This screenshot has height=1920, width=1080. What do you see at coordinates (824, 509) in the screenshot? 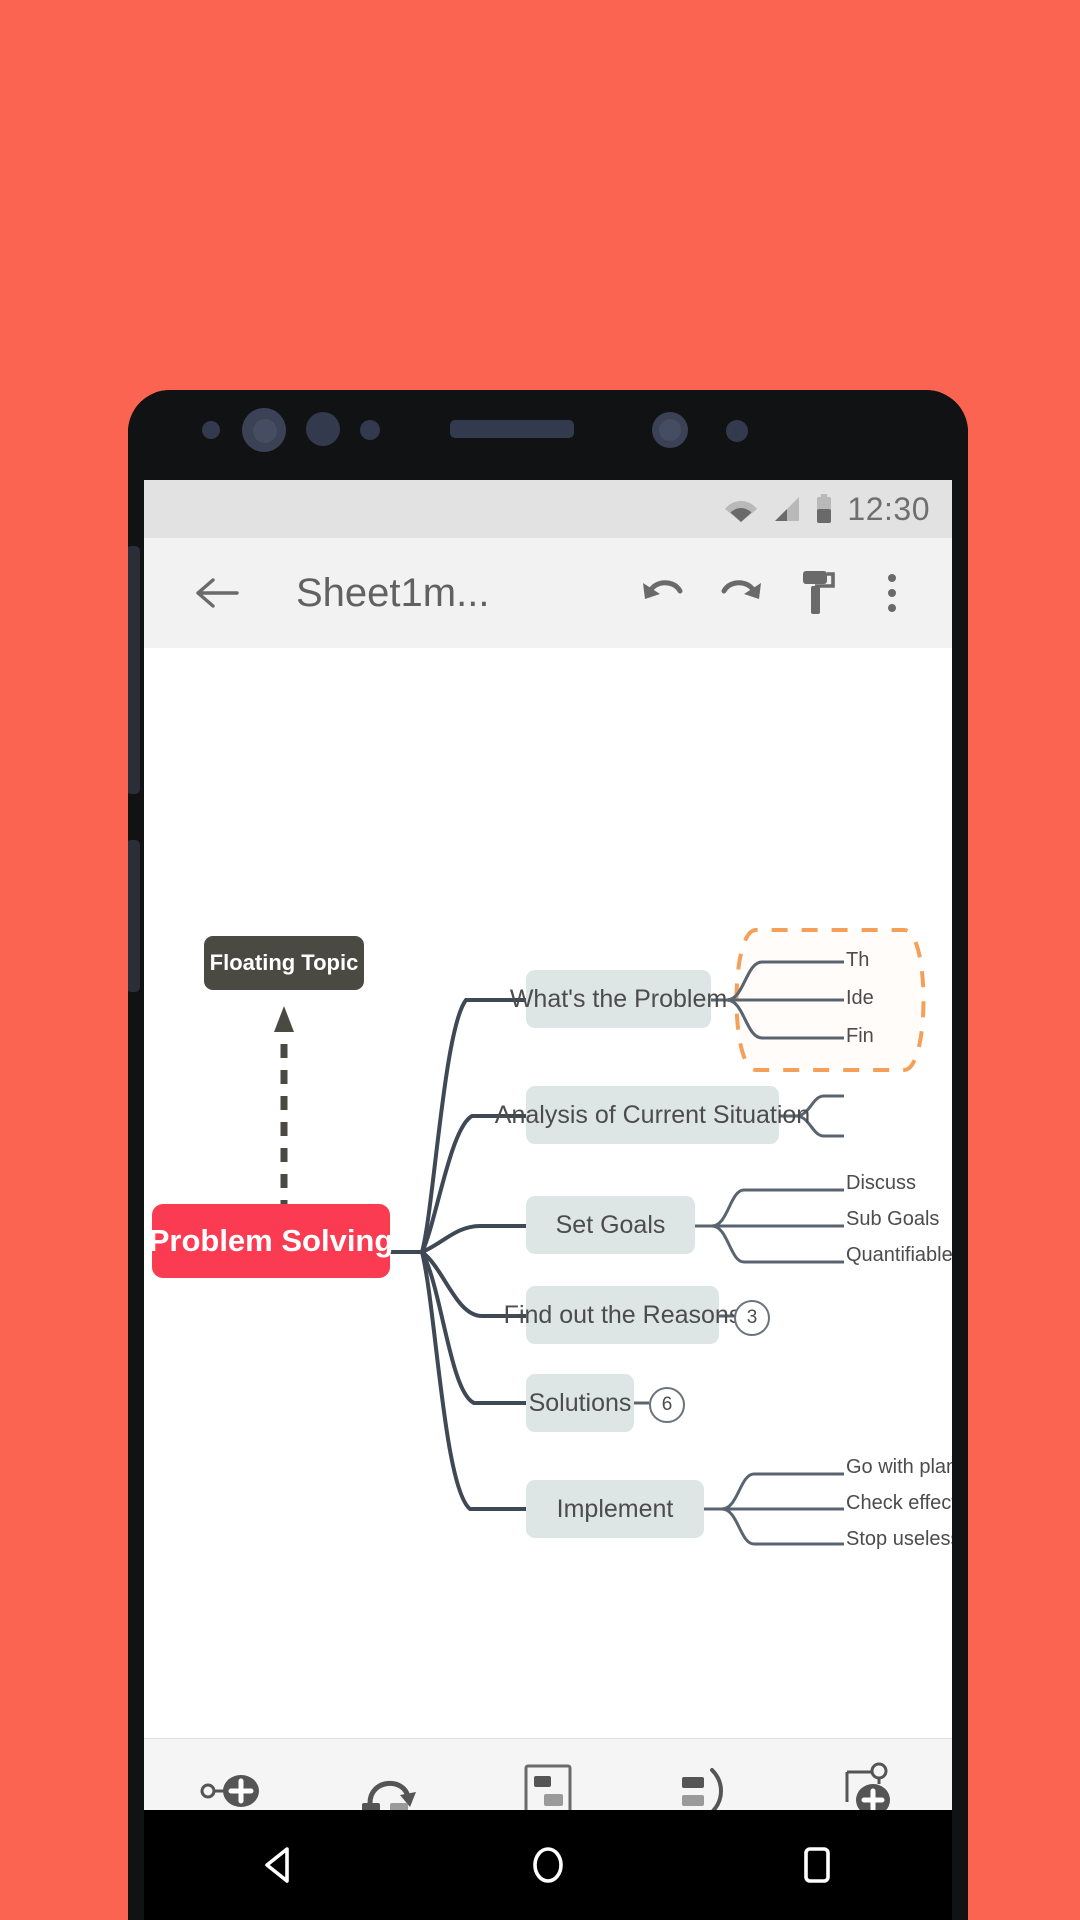
I see `battery-icon` at bounding box center [824, 509].